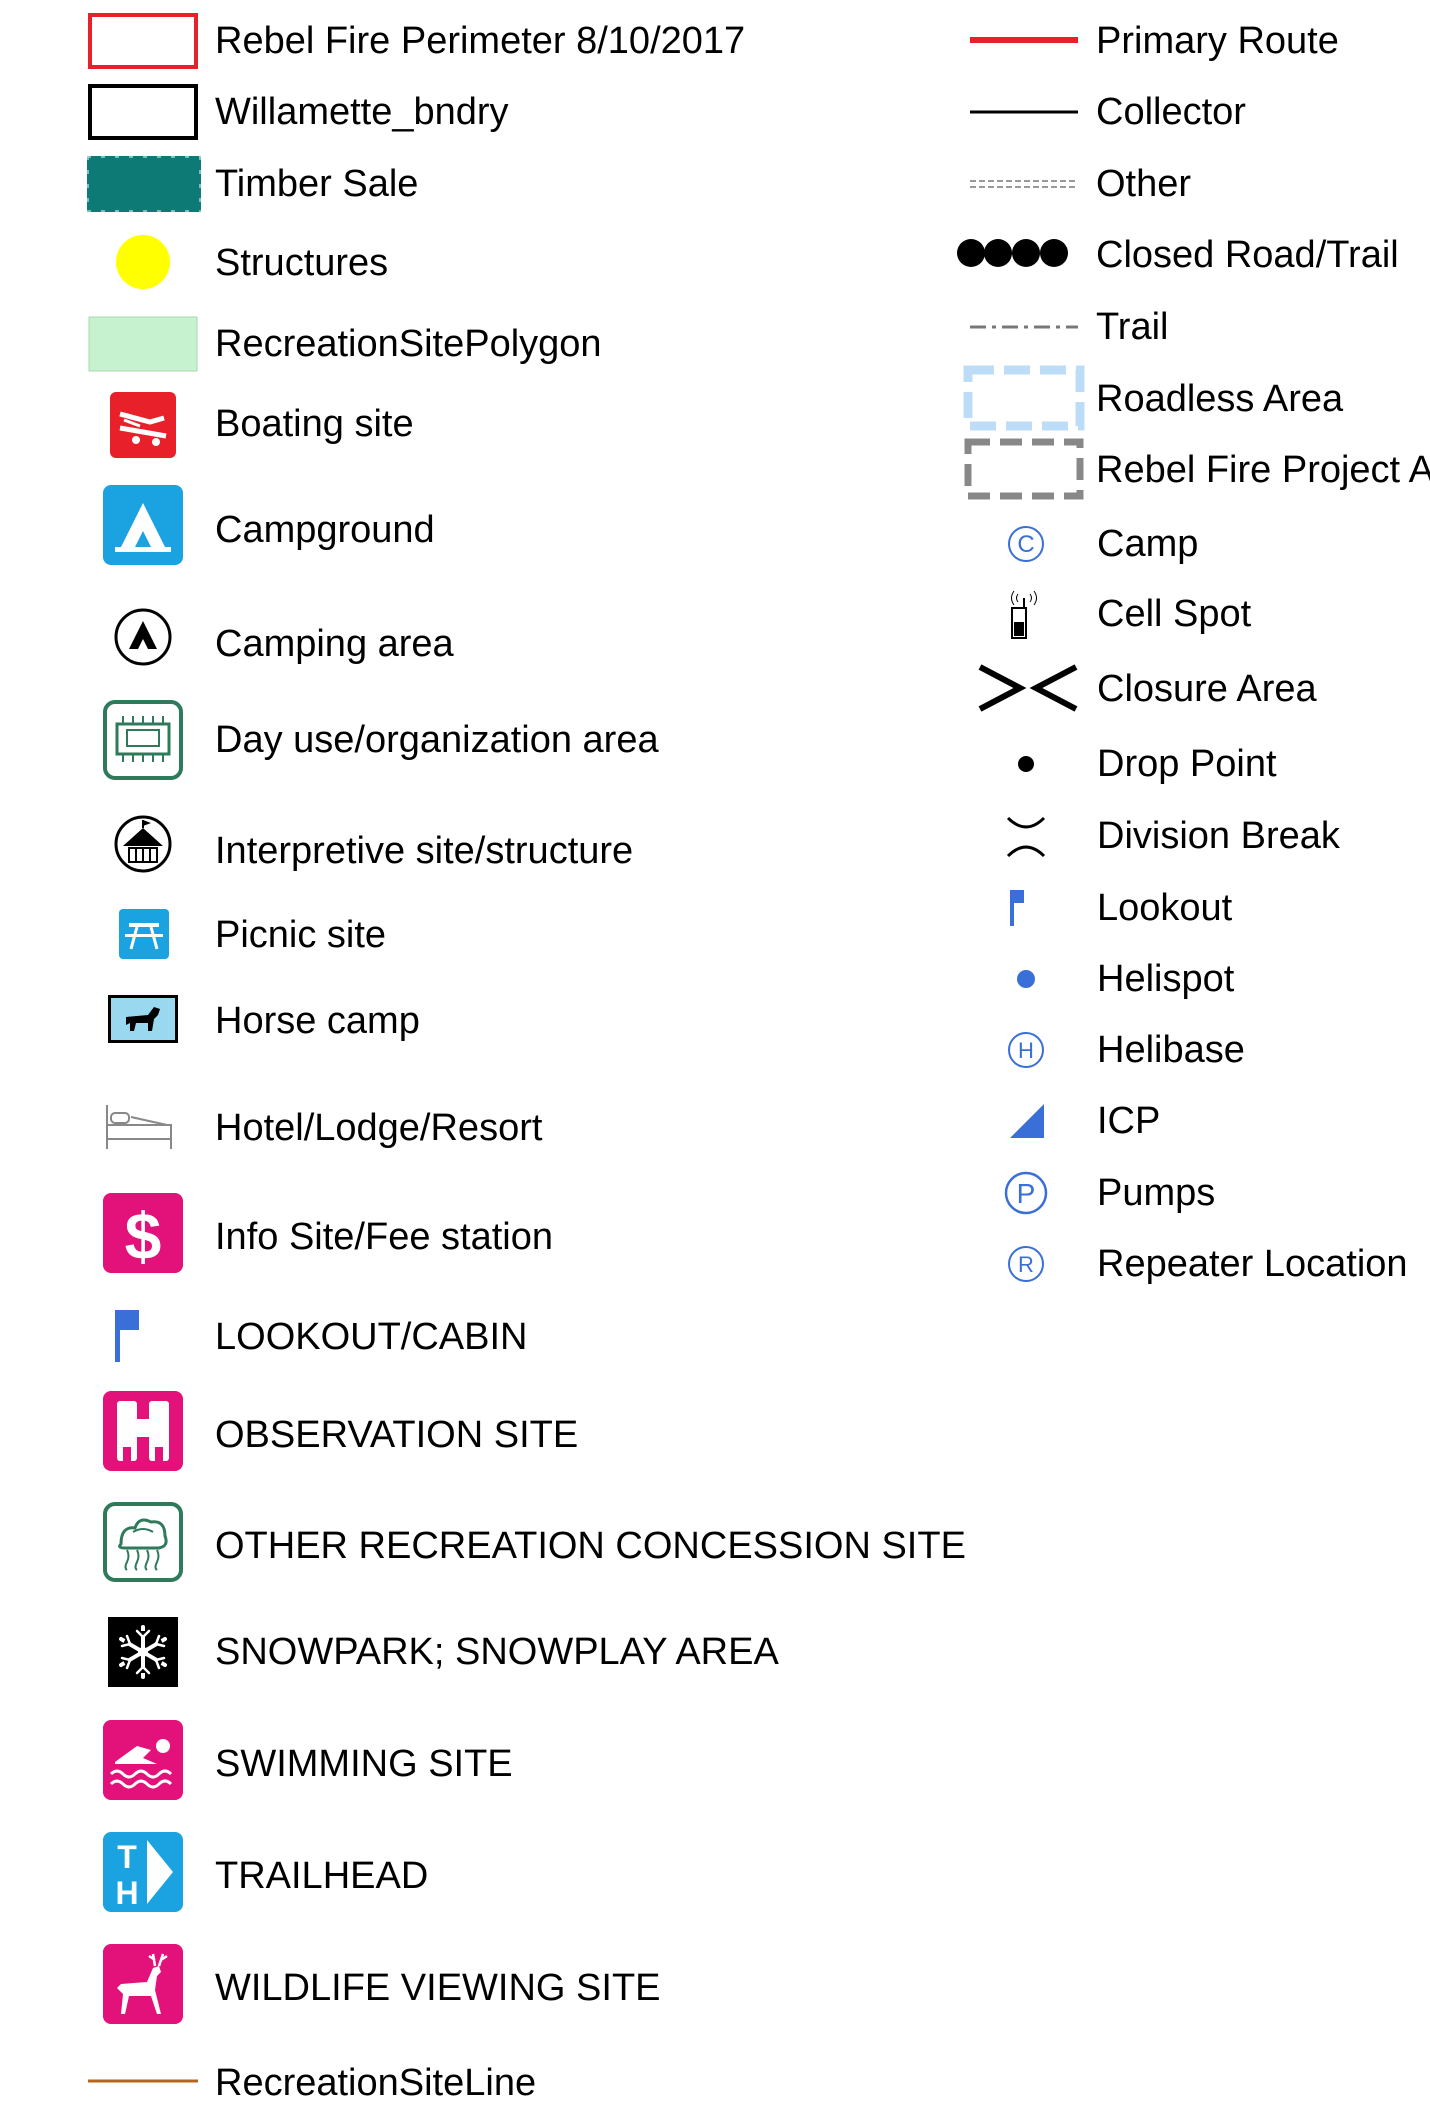 This screenshot has width=1430, height=2118. Describe the element at coordinates (1165, 908) in the screenshot. I see `legend-label: Lookout` at that location.